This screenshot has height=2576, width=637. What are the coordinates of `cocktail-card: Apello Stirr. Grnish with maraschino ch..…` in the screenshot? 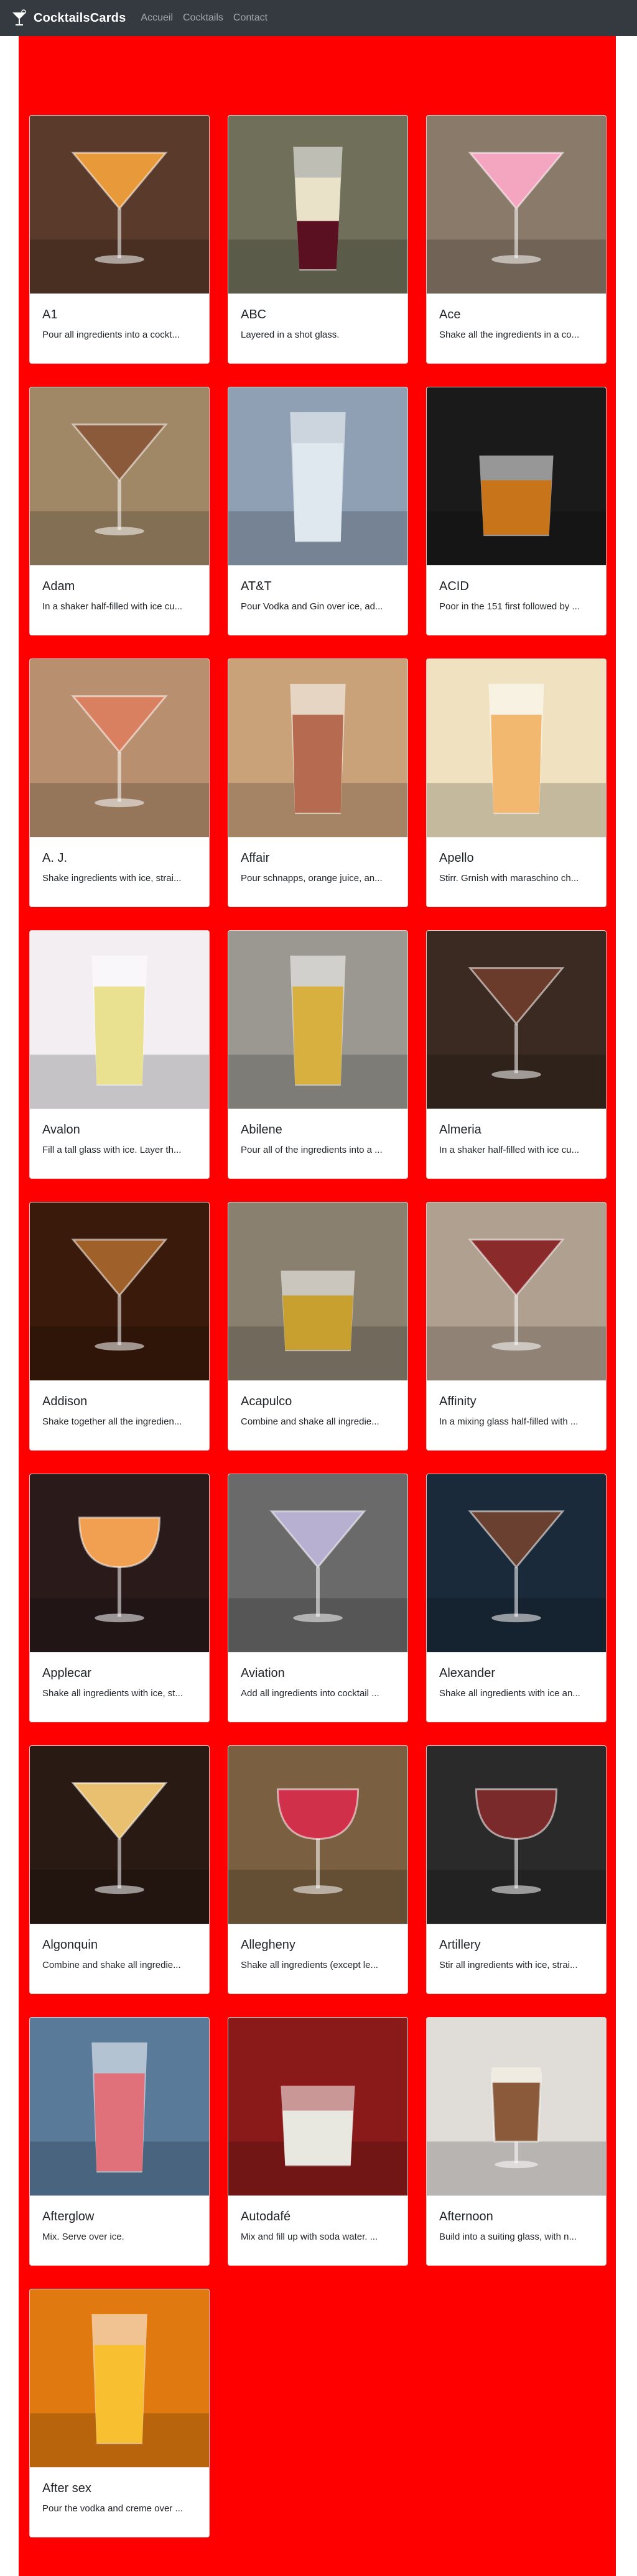 It's located at (516, 782).